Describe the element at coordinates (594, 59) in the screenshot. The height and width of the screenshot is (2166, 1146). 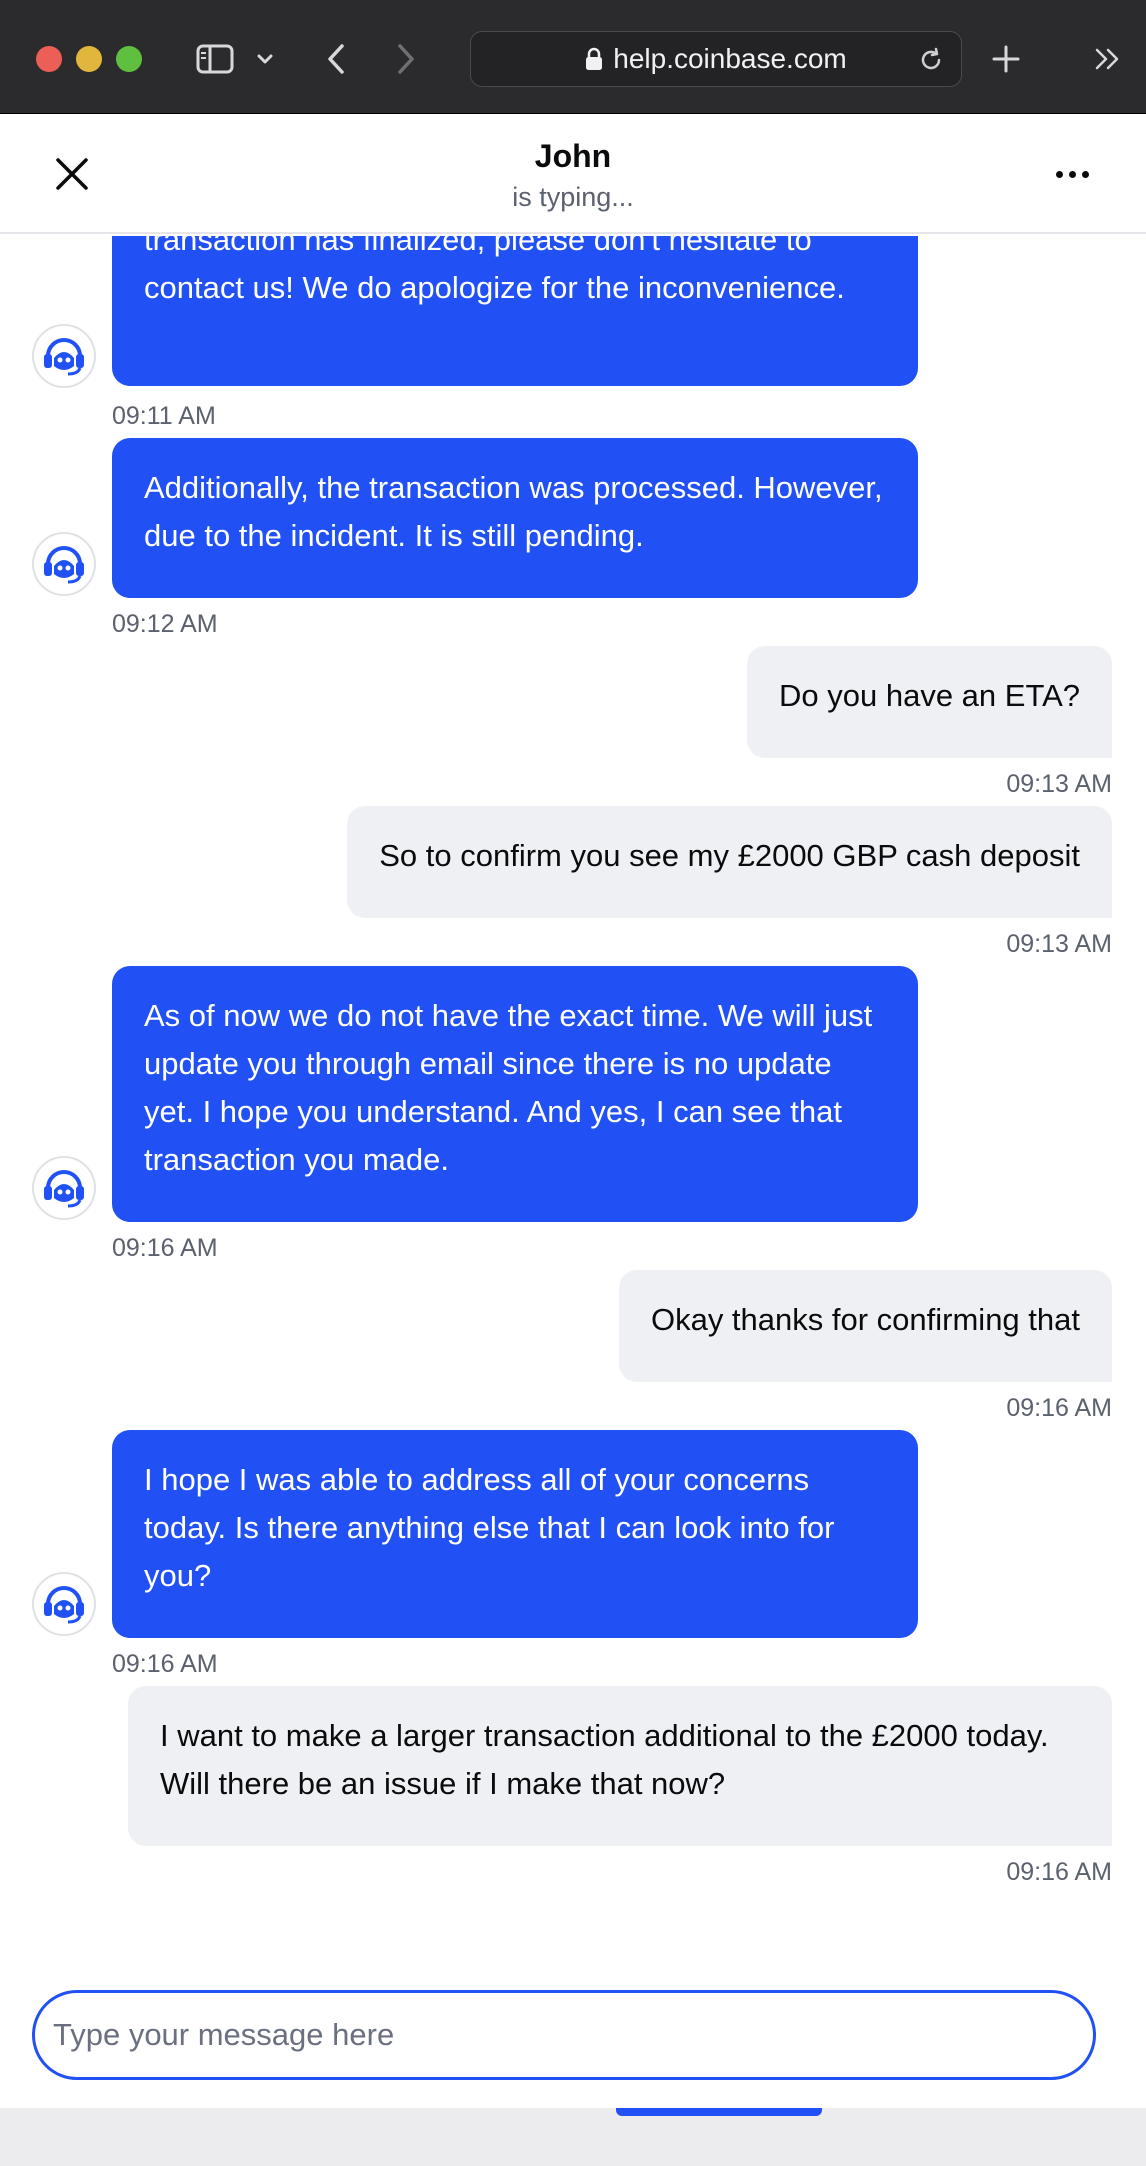
I see `lock-icon` at that location.